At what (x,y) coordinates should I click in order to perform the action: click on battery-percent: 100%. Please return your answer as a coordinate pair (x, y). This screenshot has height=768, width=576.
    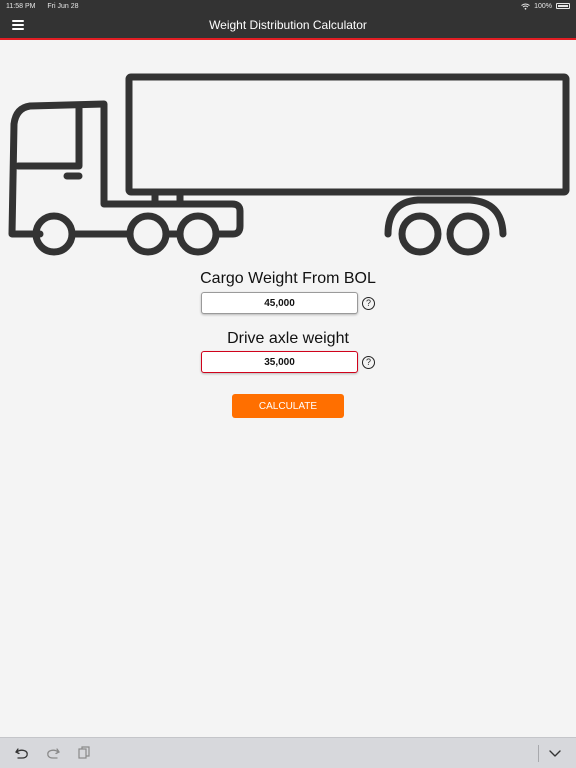
    Looking at the image, I should click on (543, 6).